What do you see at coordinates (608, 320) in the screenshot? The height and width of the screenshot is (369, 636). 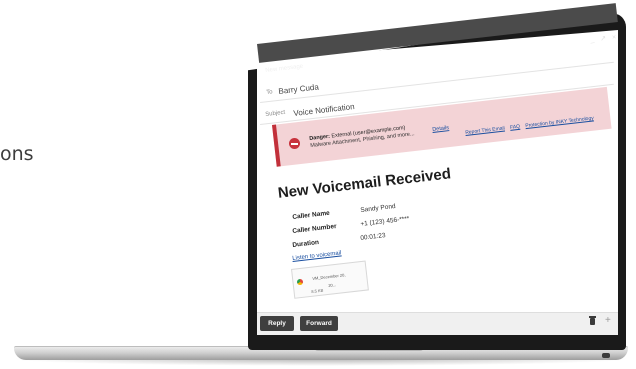 I see `plus-icon: +` at bounding box center [608, 320].